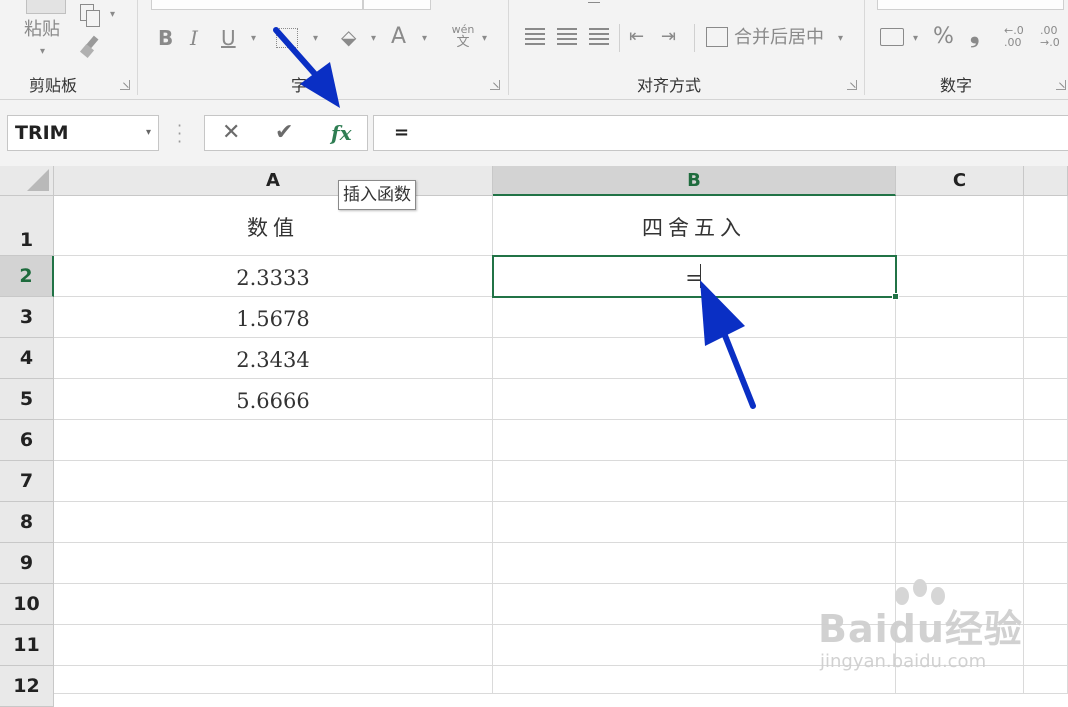  What do you see at coordinates (960, 276) in the screenshot?
I see `cell-c2` at bounding box center [960, 276].